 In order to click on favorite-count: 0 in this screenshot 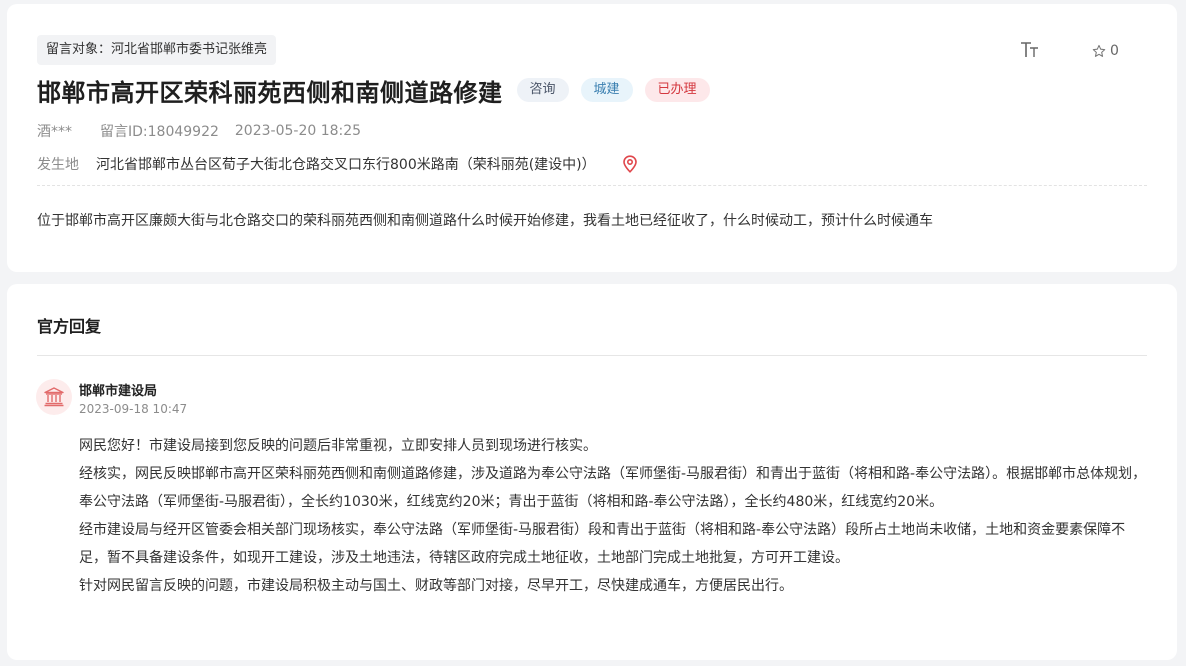, I will do `click(1114, 51)`.